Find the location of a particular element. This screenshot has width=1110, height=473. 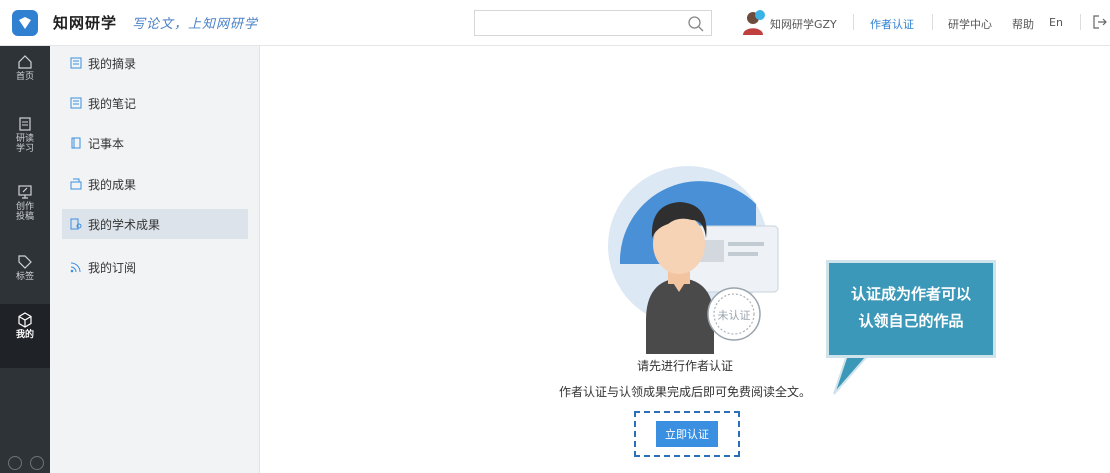

rail-label: 标签 is located at coordinates (24, 277).